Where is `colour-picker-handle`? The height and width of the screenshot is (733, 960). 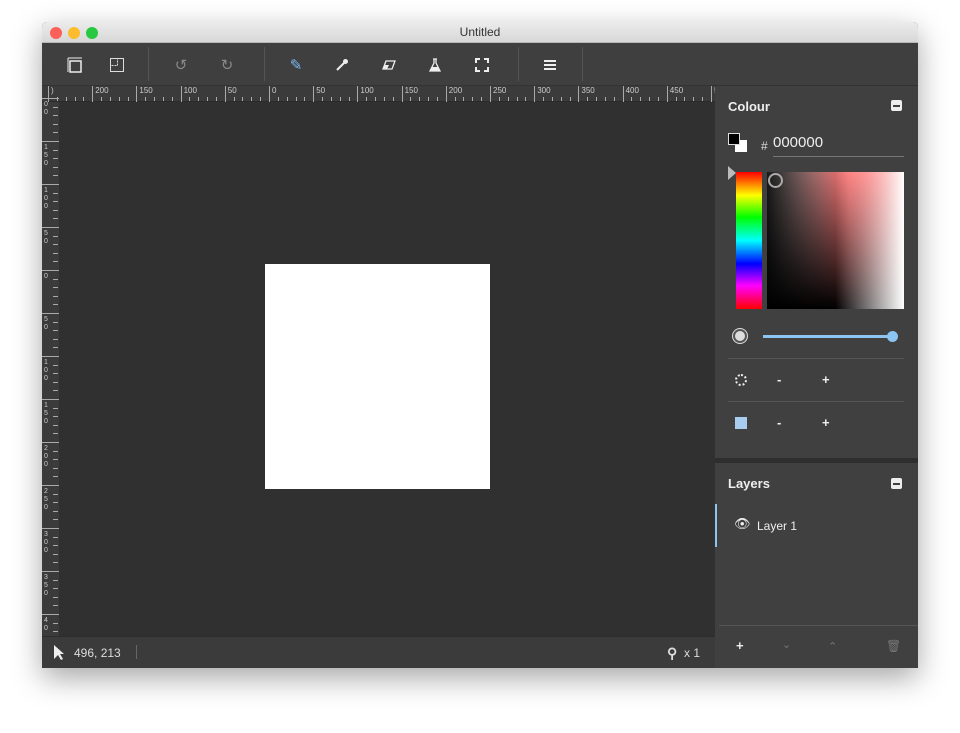
colour-picker-handle is located at coordinates (775, 180).